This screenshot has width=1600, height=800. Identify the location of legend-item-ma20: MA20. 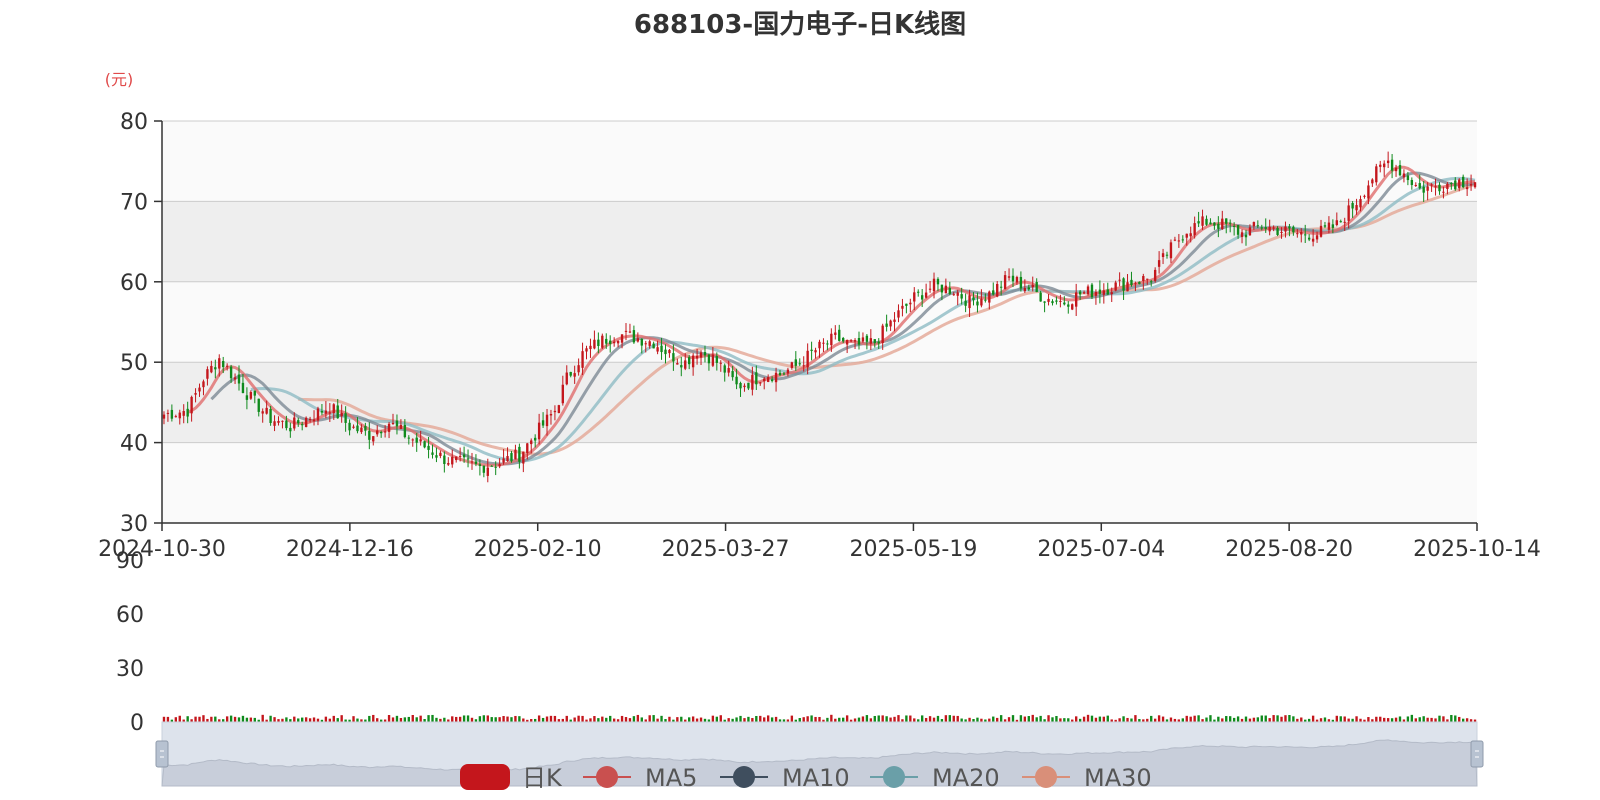
(935, 778).